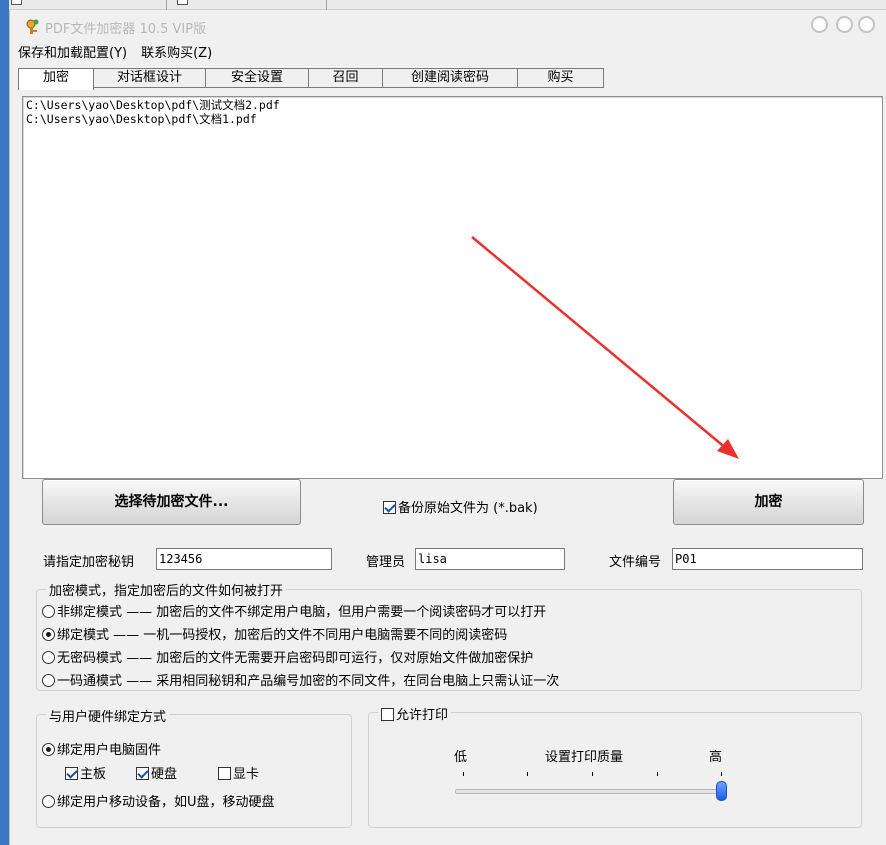  I want to click on allow-print-option: 允许打印, so click(415, 713).